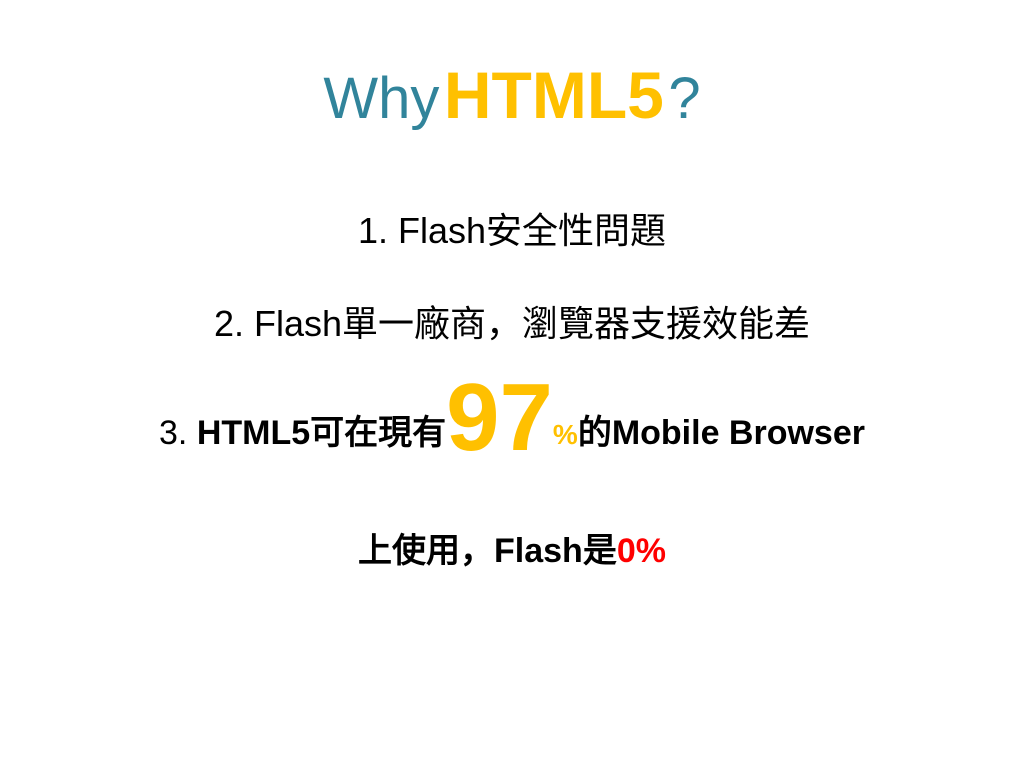 The image size is (1024, 768). I want to click on point-3-percent: %, so click(565, 434).